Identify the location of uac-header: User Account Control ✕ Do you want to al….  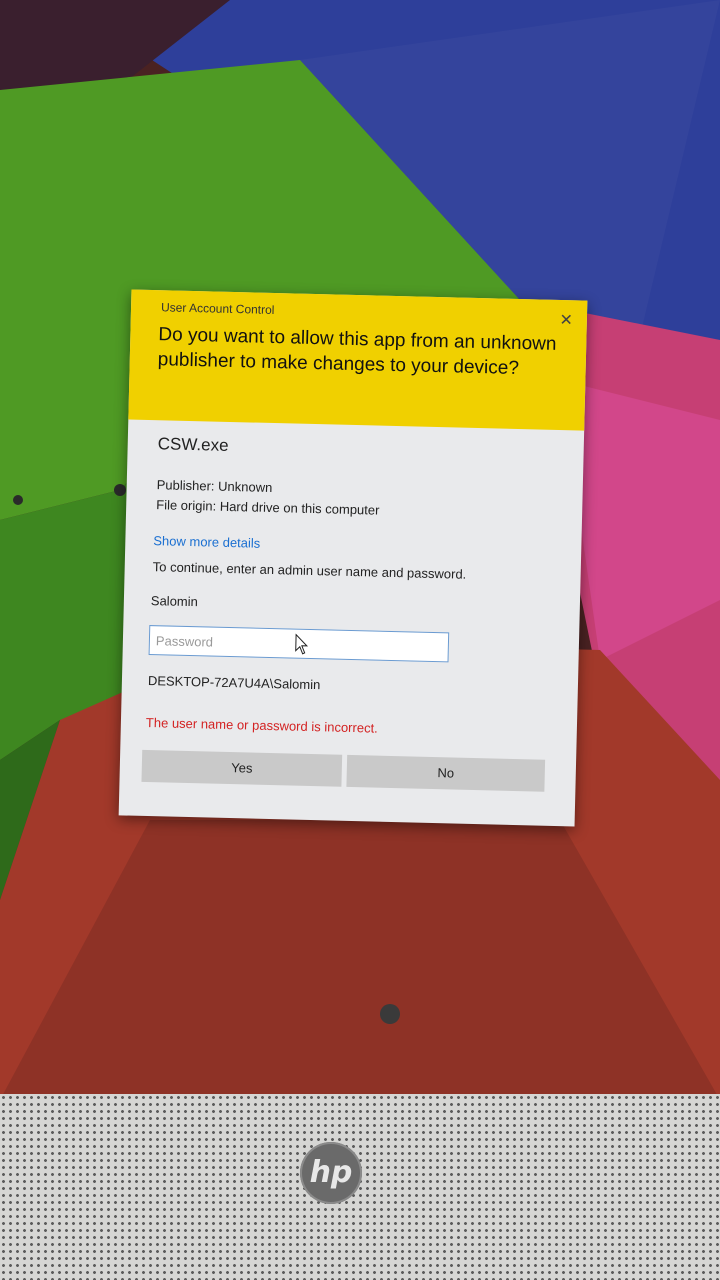
(358, 360).